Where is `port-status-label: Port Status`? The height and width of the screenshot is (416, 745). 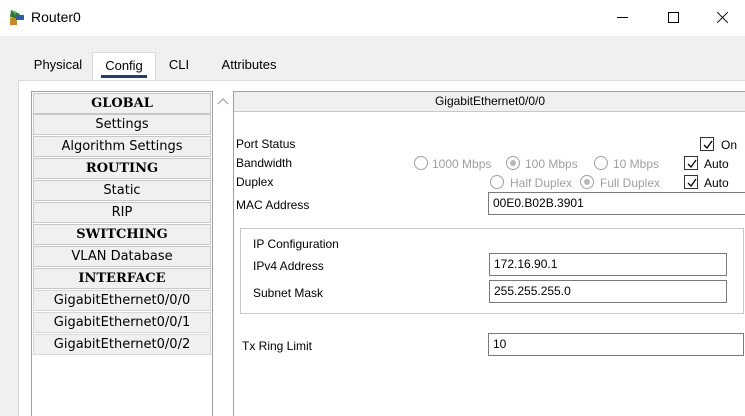 port-status-label: Port Status is located at coordinates (266, 144).